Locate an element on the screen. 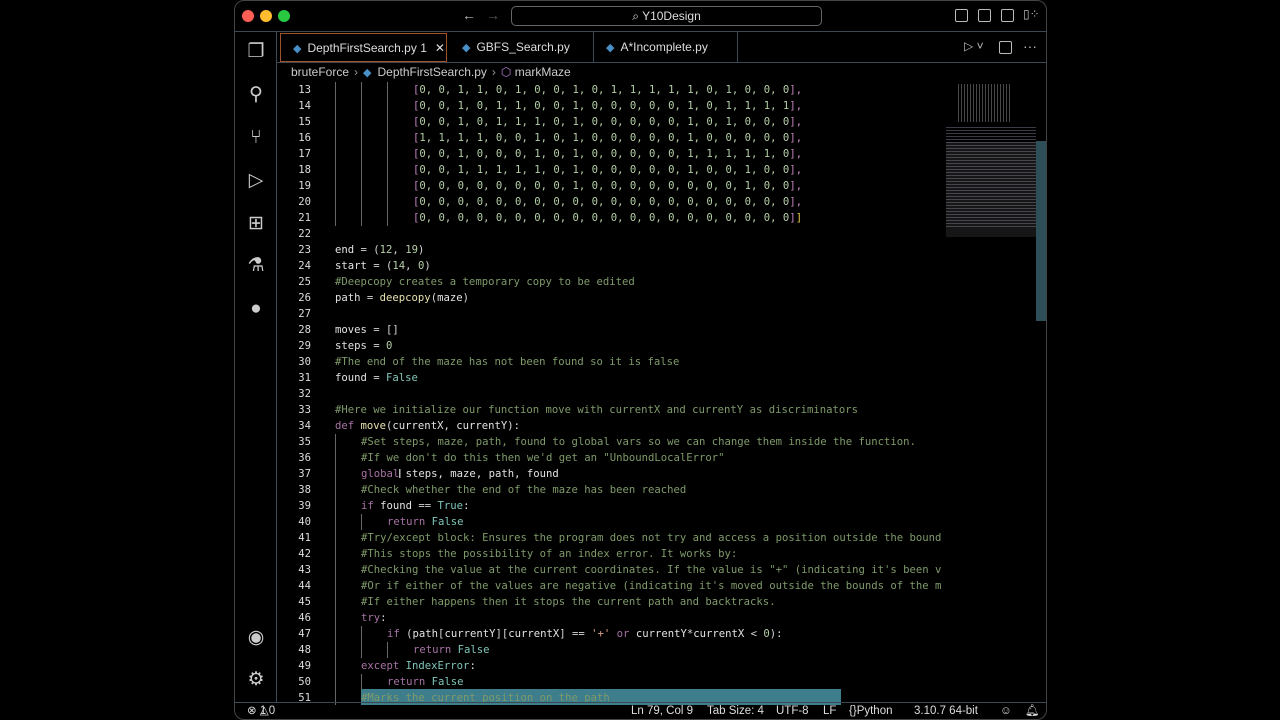 This screenshot has width=1280, height=720. maximize-window-button is located at coordinates (284, 16).